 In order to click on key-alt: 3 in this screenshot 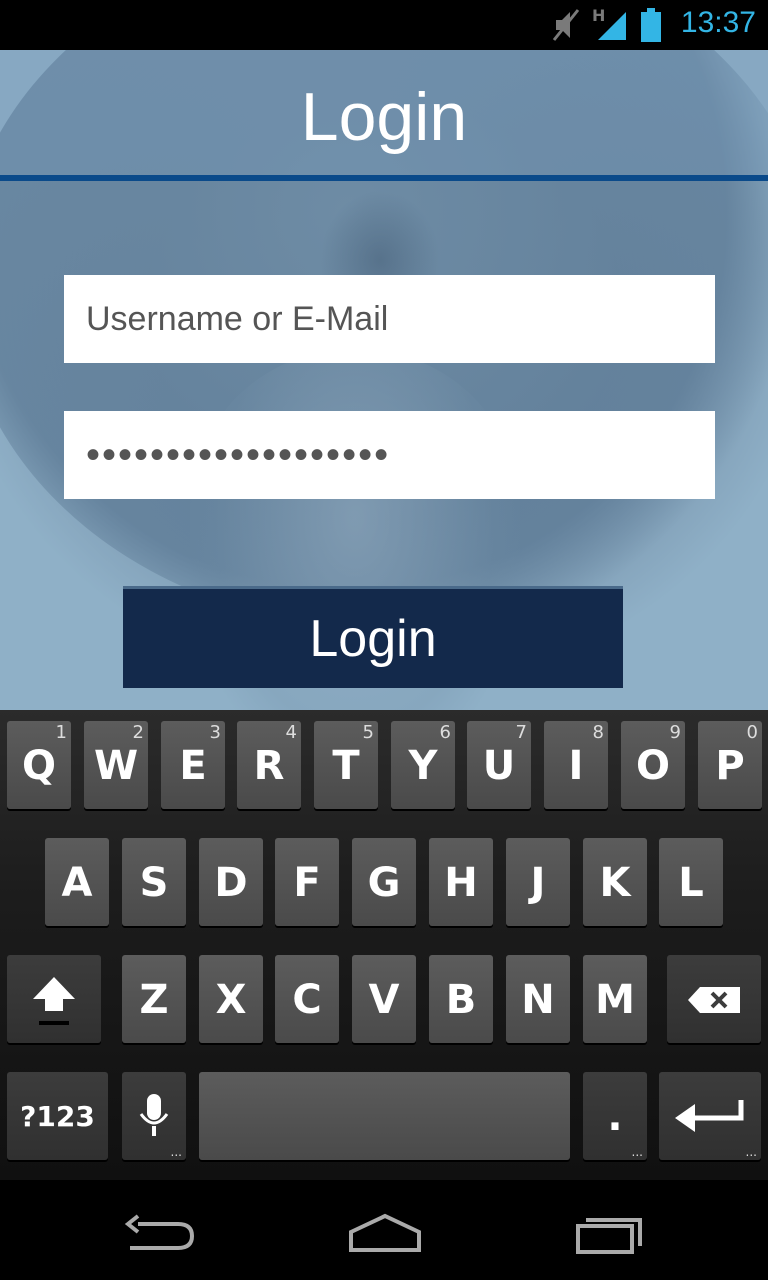, I will do `click(215, 732)`.